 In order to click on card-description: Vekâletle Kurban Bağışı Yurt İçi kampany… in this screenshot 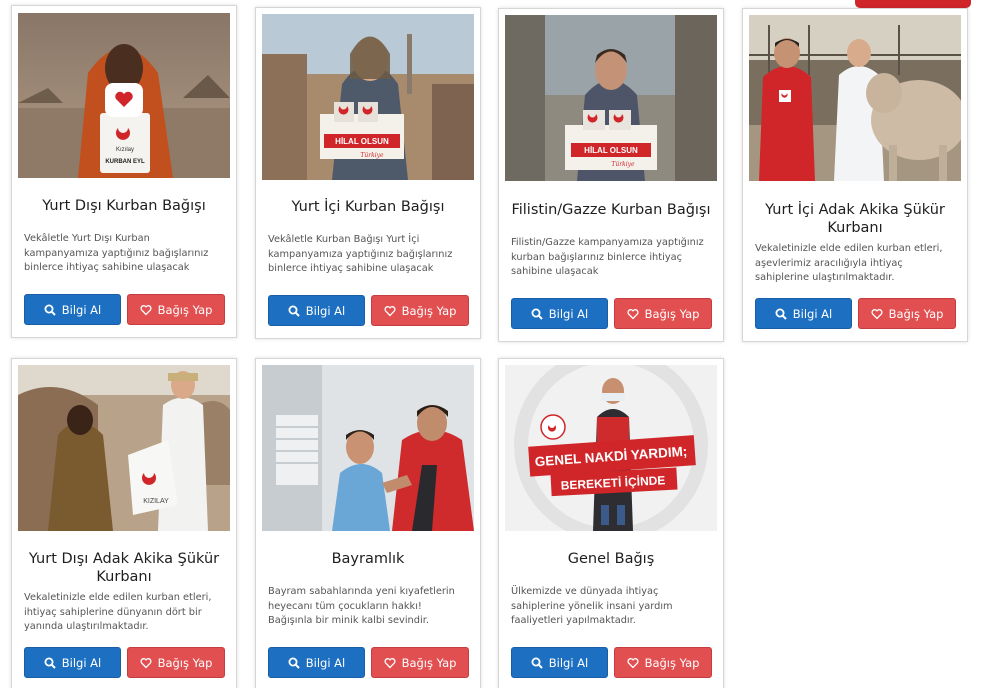, I will do `click(360, 254)`.